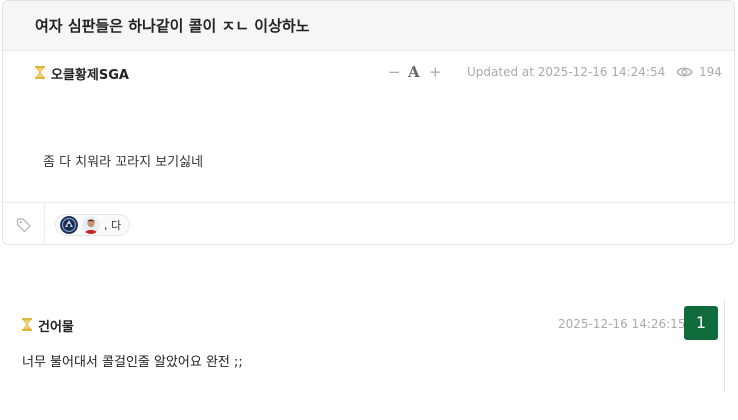 The width and height of the screenshot is (738, 420). What do you see at coordinates (90, 73) in the screenshot?
I see `post-author: 오클황제SGA` at bounding box center [90, 73].